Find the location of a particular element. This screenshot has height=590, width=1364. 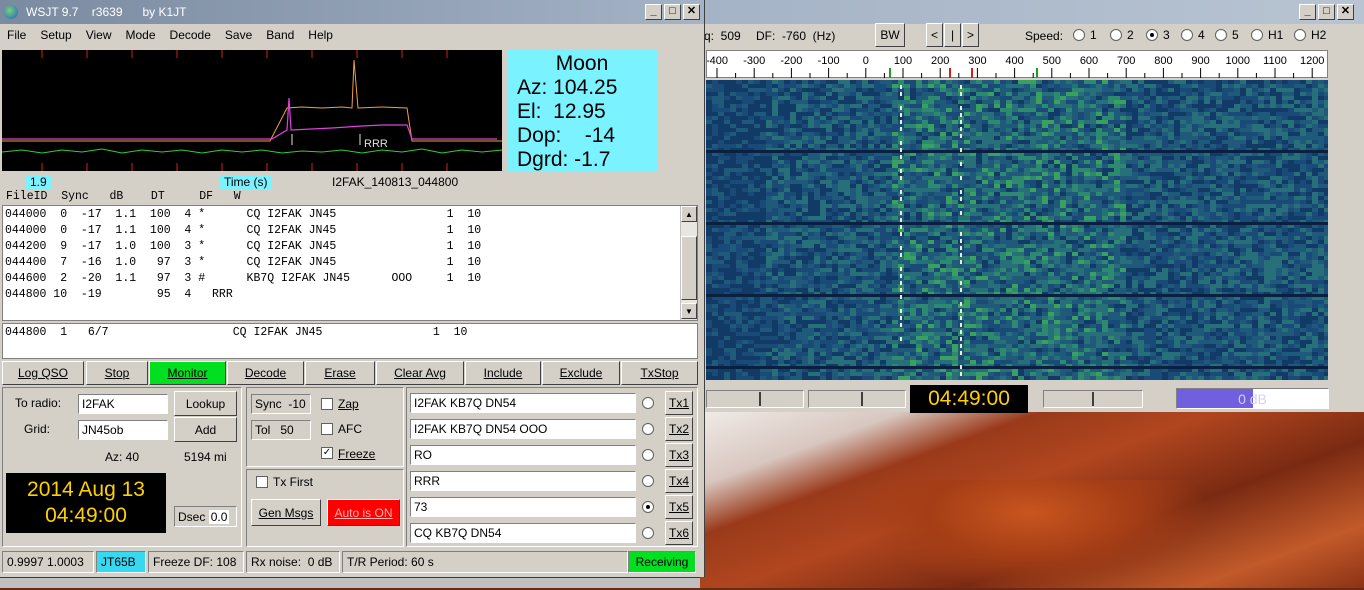

speed-radio-H2 is located at coordinates (1300, 35).